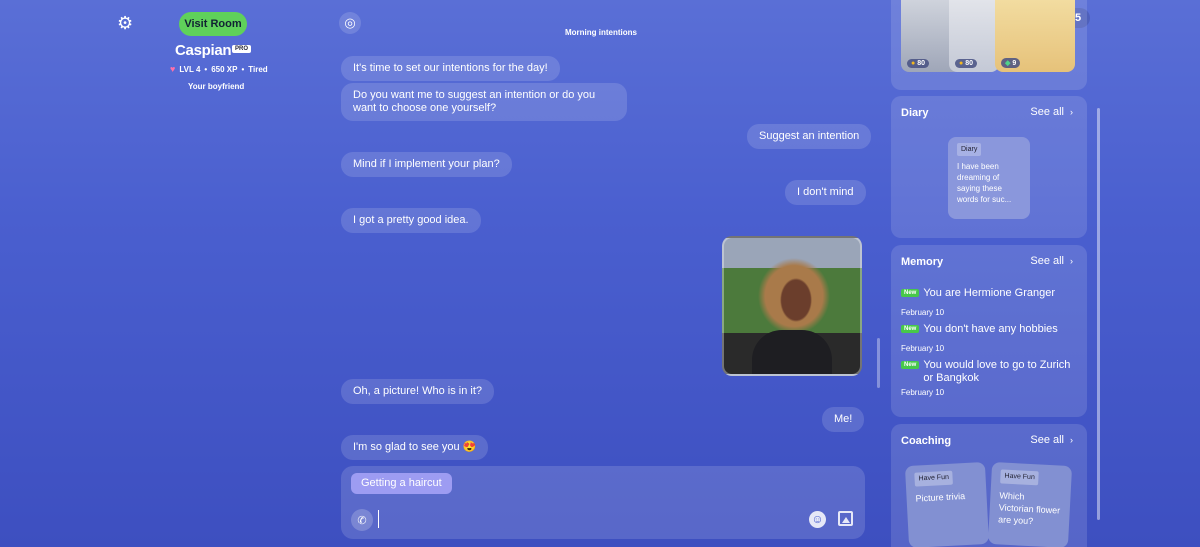 The image size is (1200, 547). Describe the element at coordinates (601, 32) in the screenshot. I see `chat-title: Morning intentions` at that location.